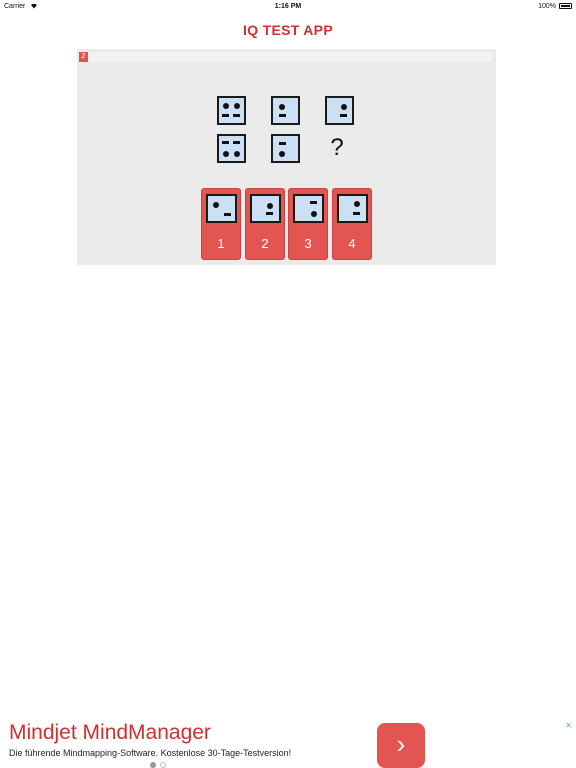 This screenshot has width=576, height=768. What do you see at coordinates (308, 243) in the screenshot?
I see `answer-label: 3` at bounding box center [308, 243].